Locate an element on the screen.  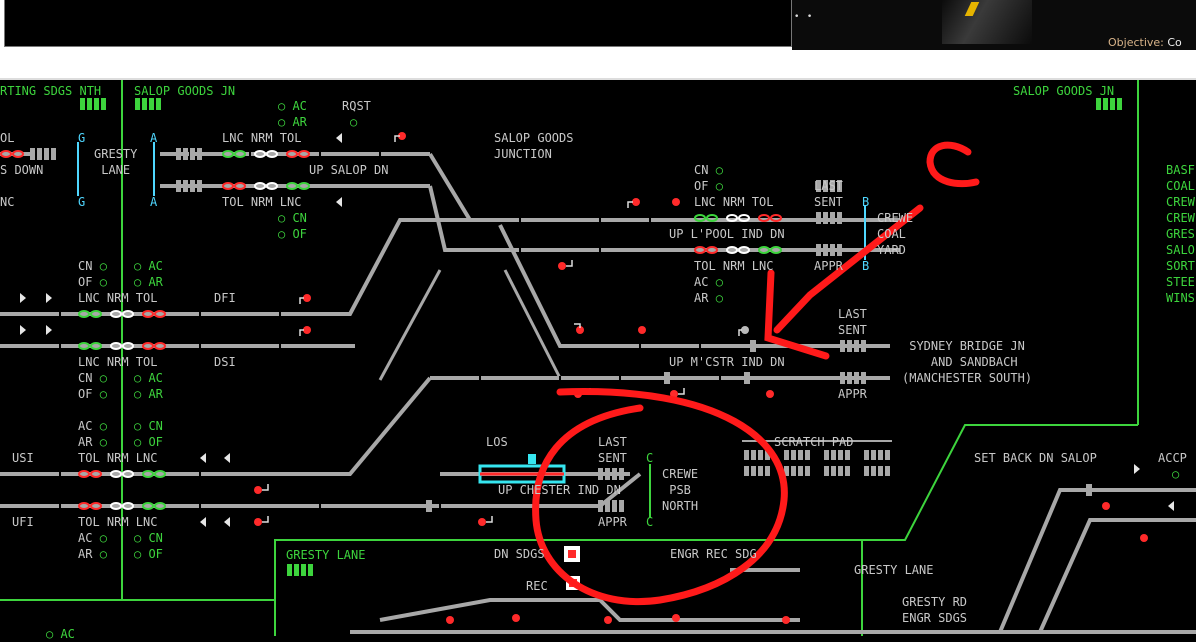
sidebar-item-0: BASF is located at coordinates (1180, 170).